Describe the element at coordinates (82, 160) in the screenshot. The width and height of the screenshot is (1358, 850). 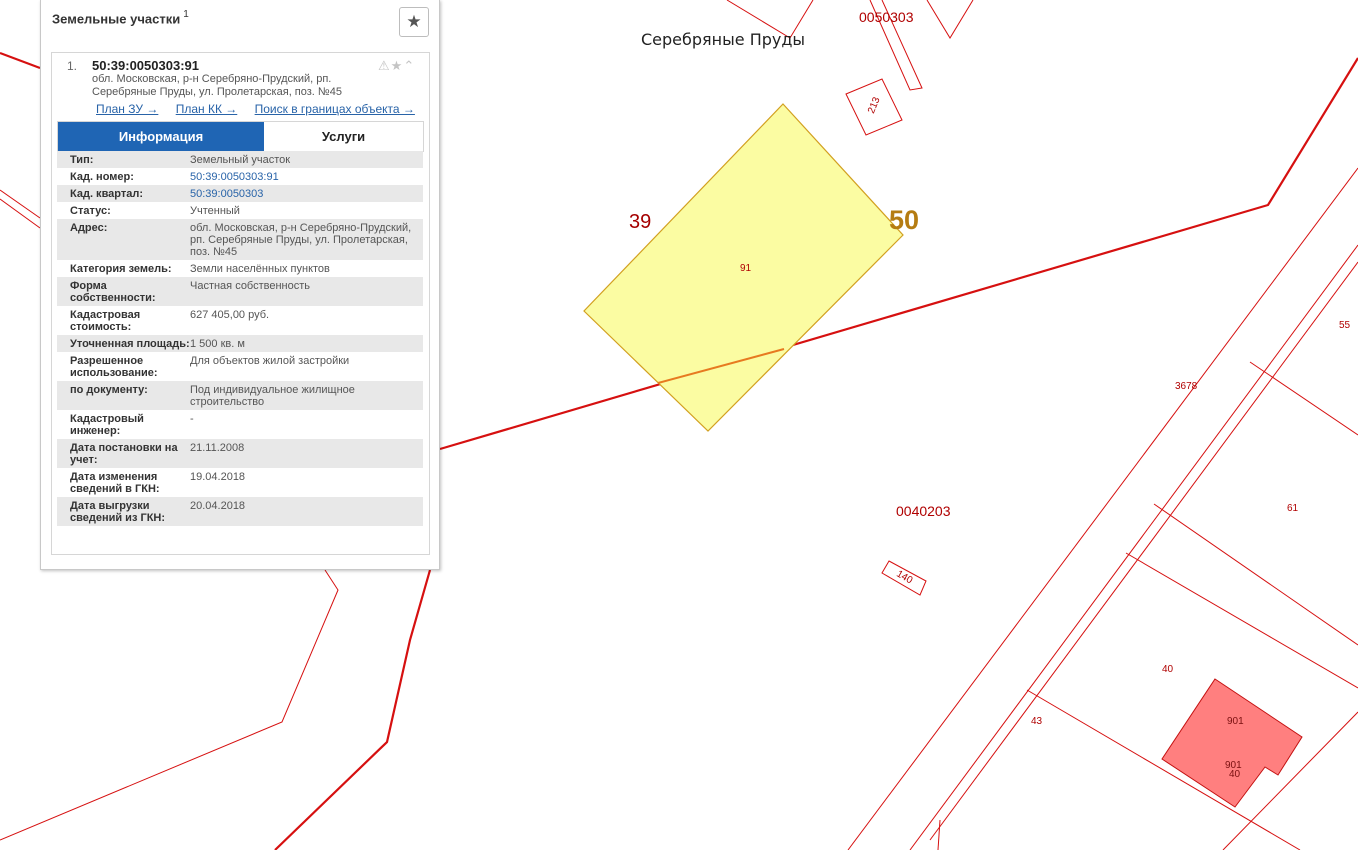
I see `row-key: Тип:` at that location.